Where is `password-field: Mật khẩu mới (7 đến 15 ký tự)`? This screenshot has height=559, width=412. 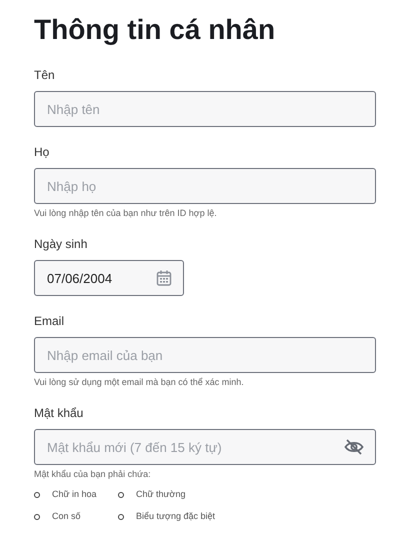
password-field: Mật khẩu mới (7 đến 15 ký tự) is located at coordinates (205, 447).